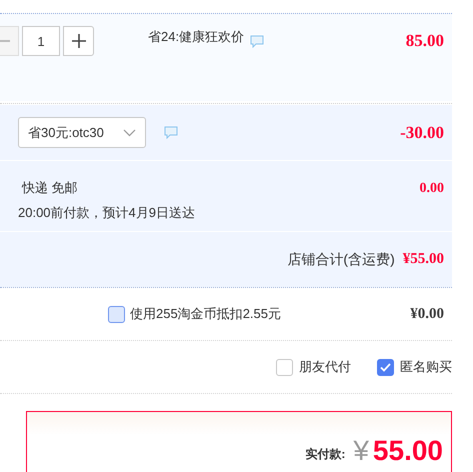 Image resolution: width=473 pixels, height=472 pixels. I want to click on shipping-fee: 0.00, so click(432, 189).